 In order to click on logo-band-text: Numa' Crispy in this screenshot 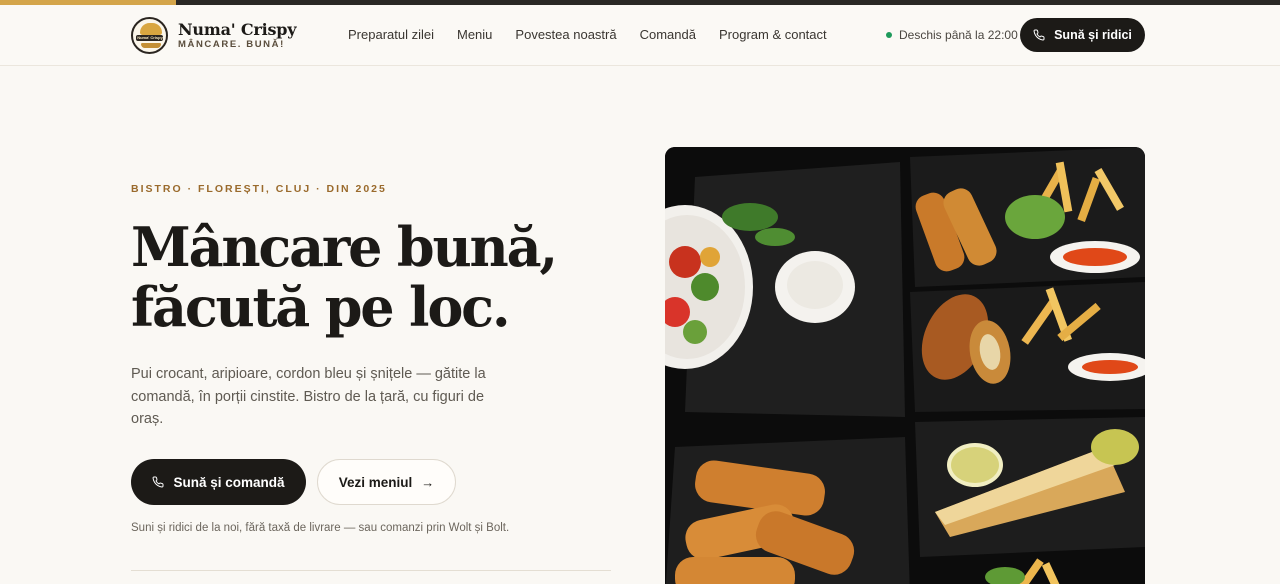, I will do `click(150, 37)`.